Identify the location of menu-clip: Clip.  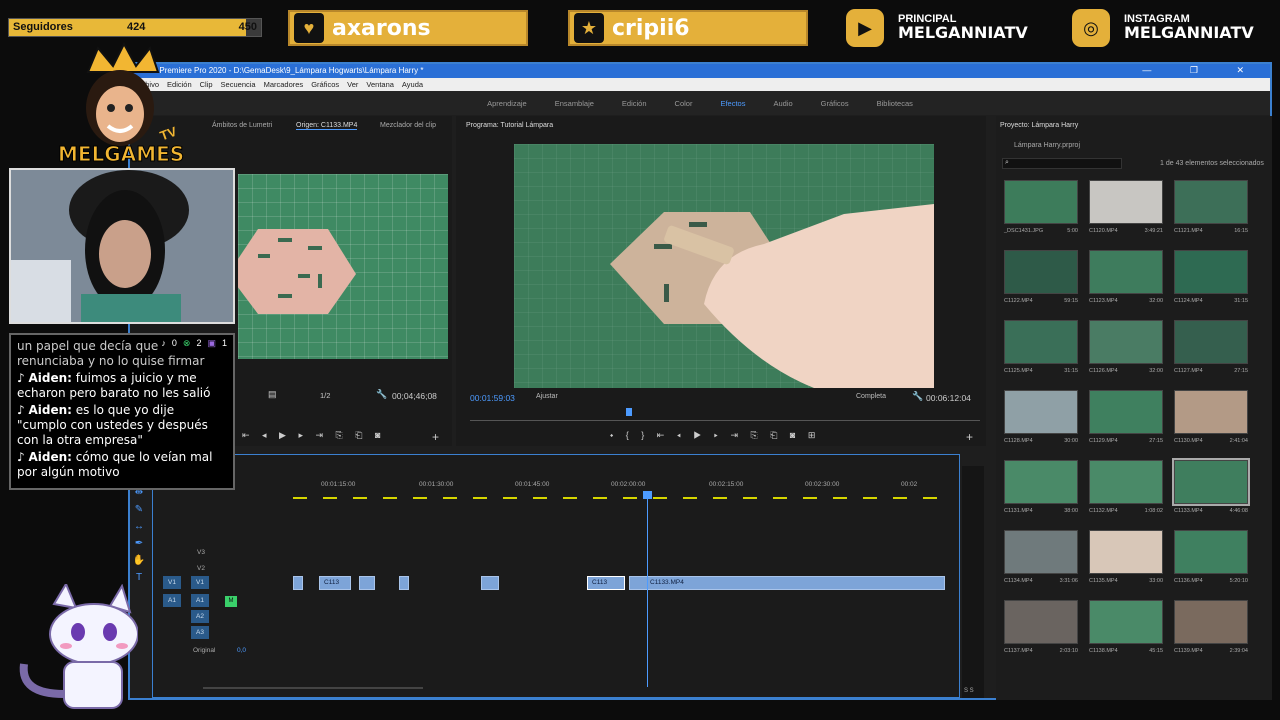
(206, 84).